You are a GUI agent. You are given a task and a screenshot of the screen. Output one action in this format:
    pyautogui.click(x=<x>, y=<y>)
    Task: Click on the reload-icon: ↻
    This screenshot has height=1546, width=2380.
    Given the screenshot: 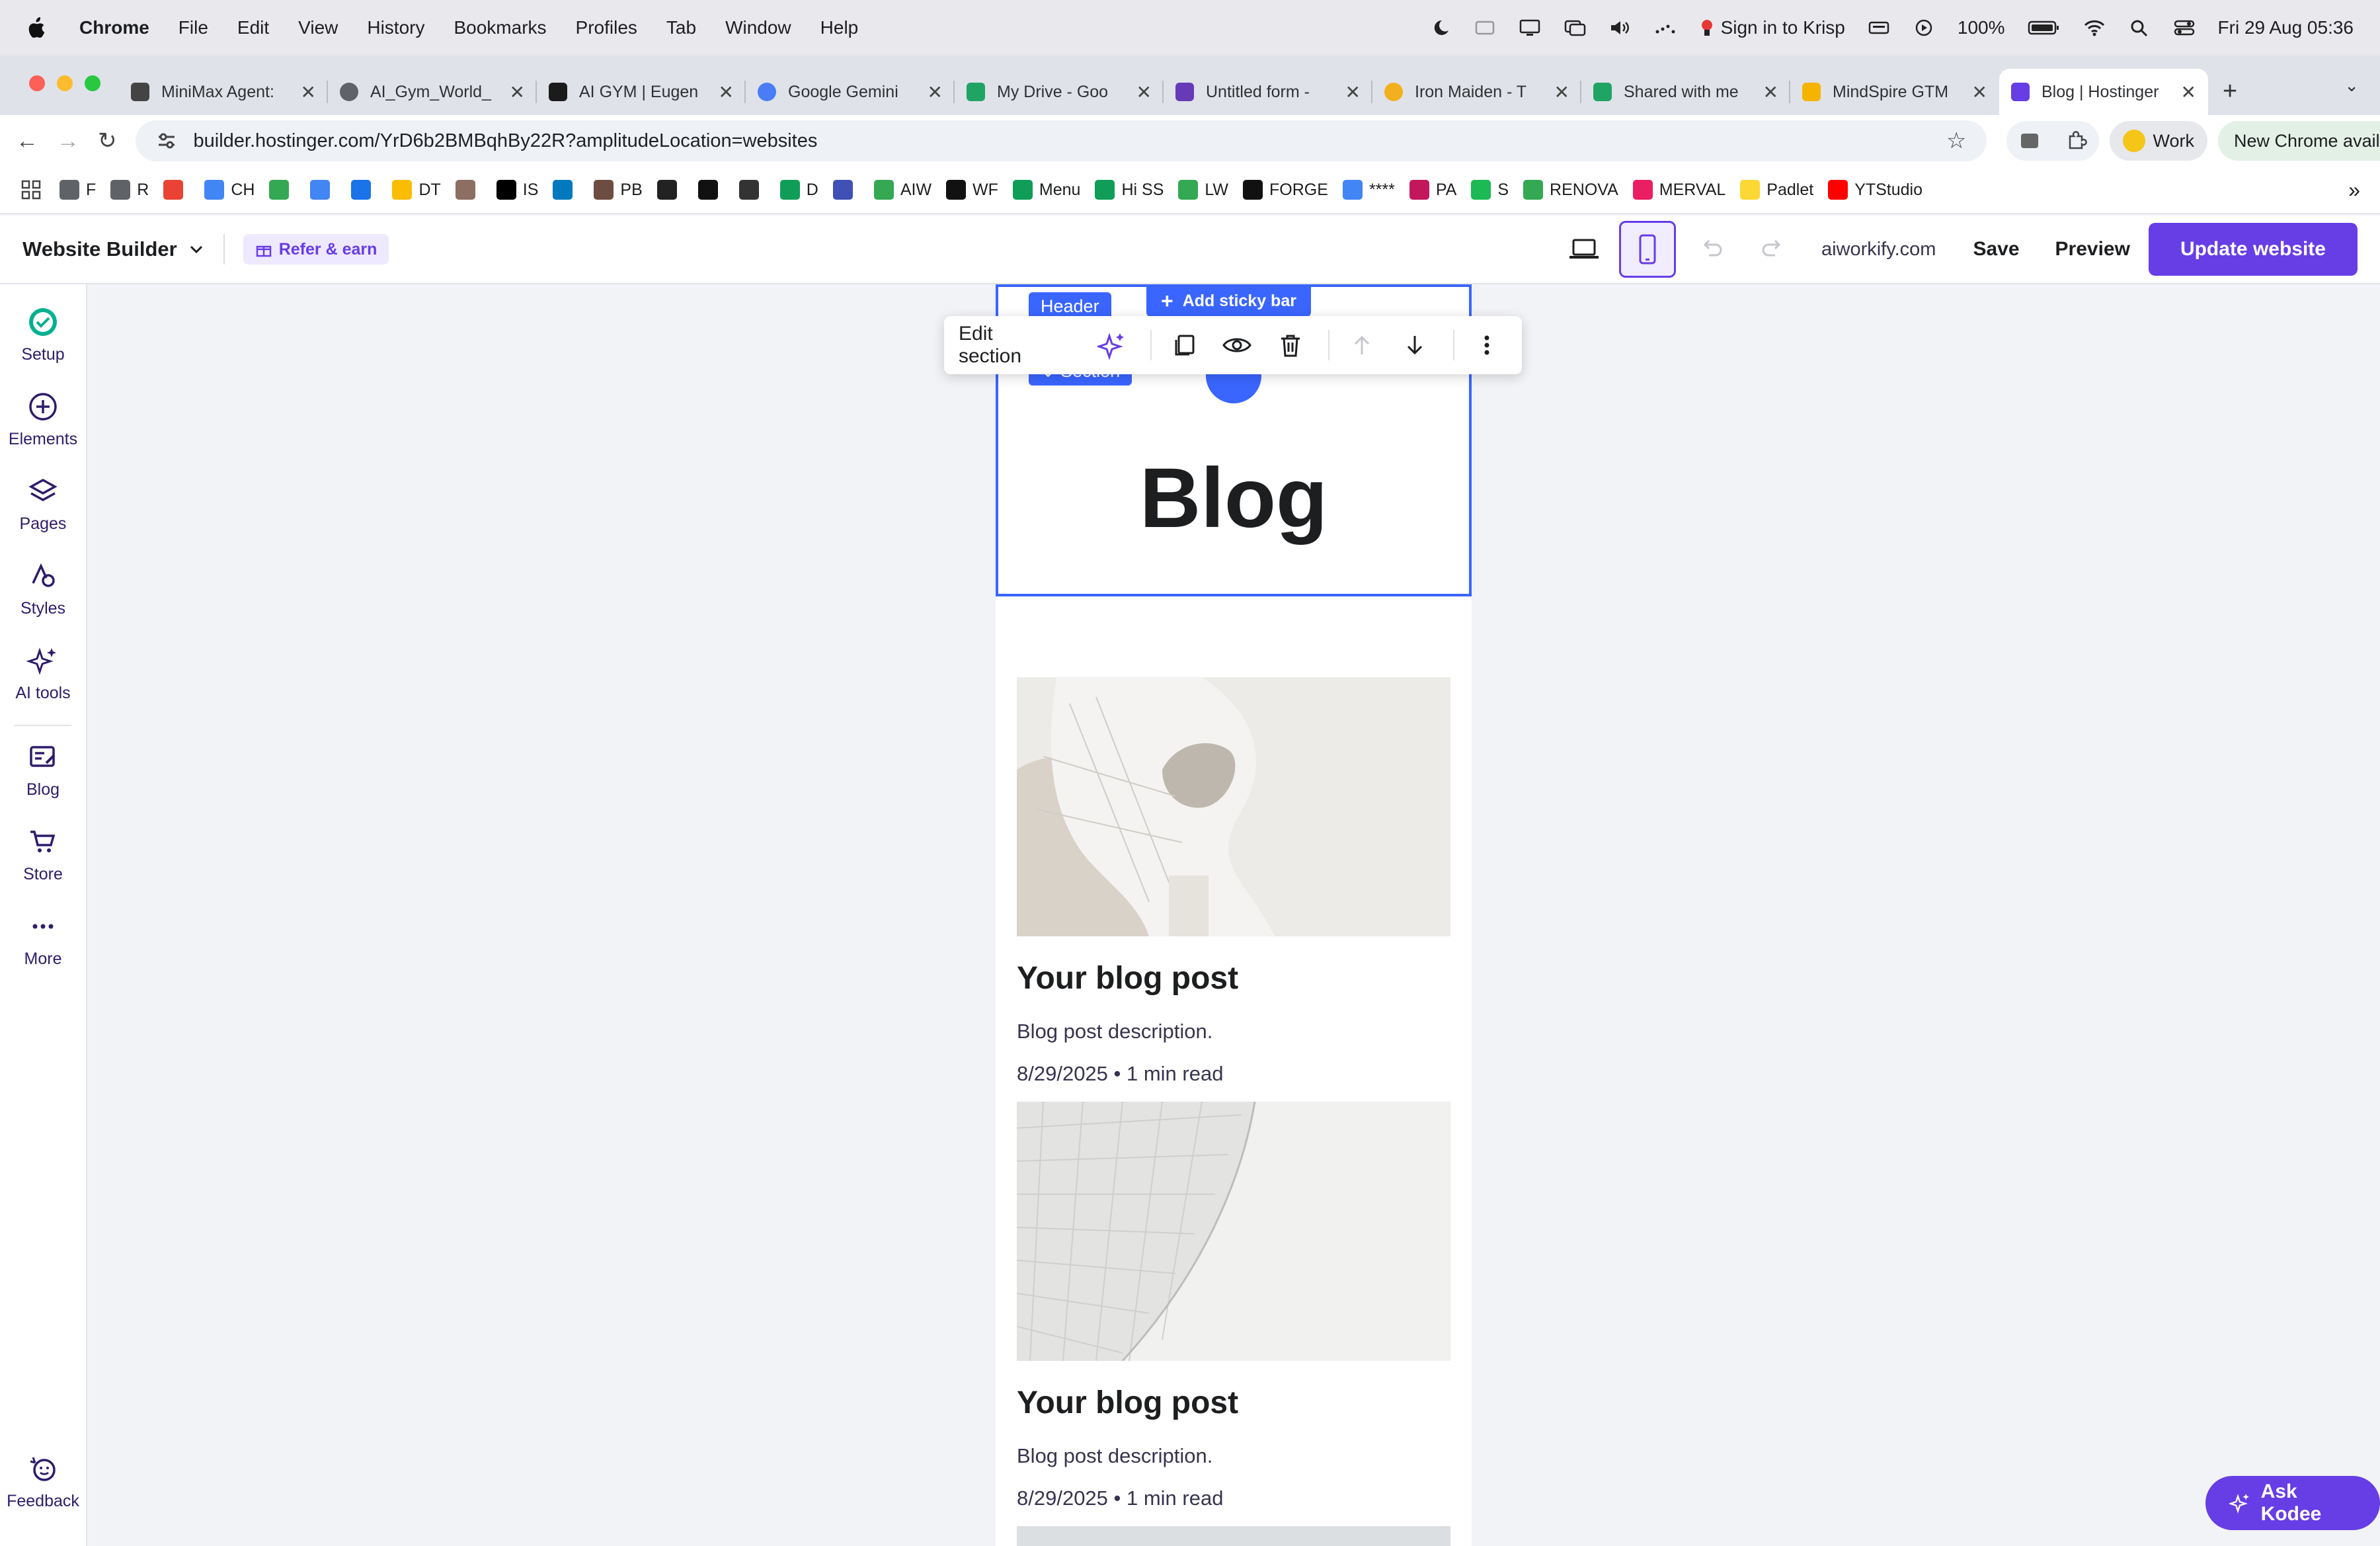 What is the action you would take?
    pyautogui.click(x=107, y=140)
    